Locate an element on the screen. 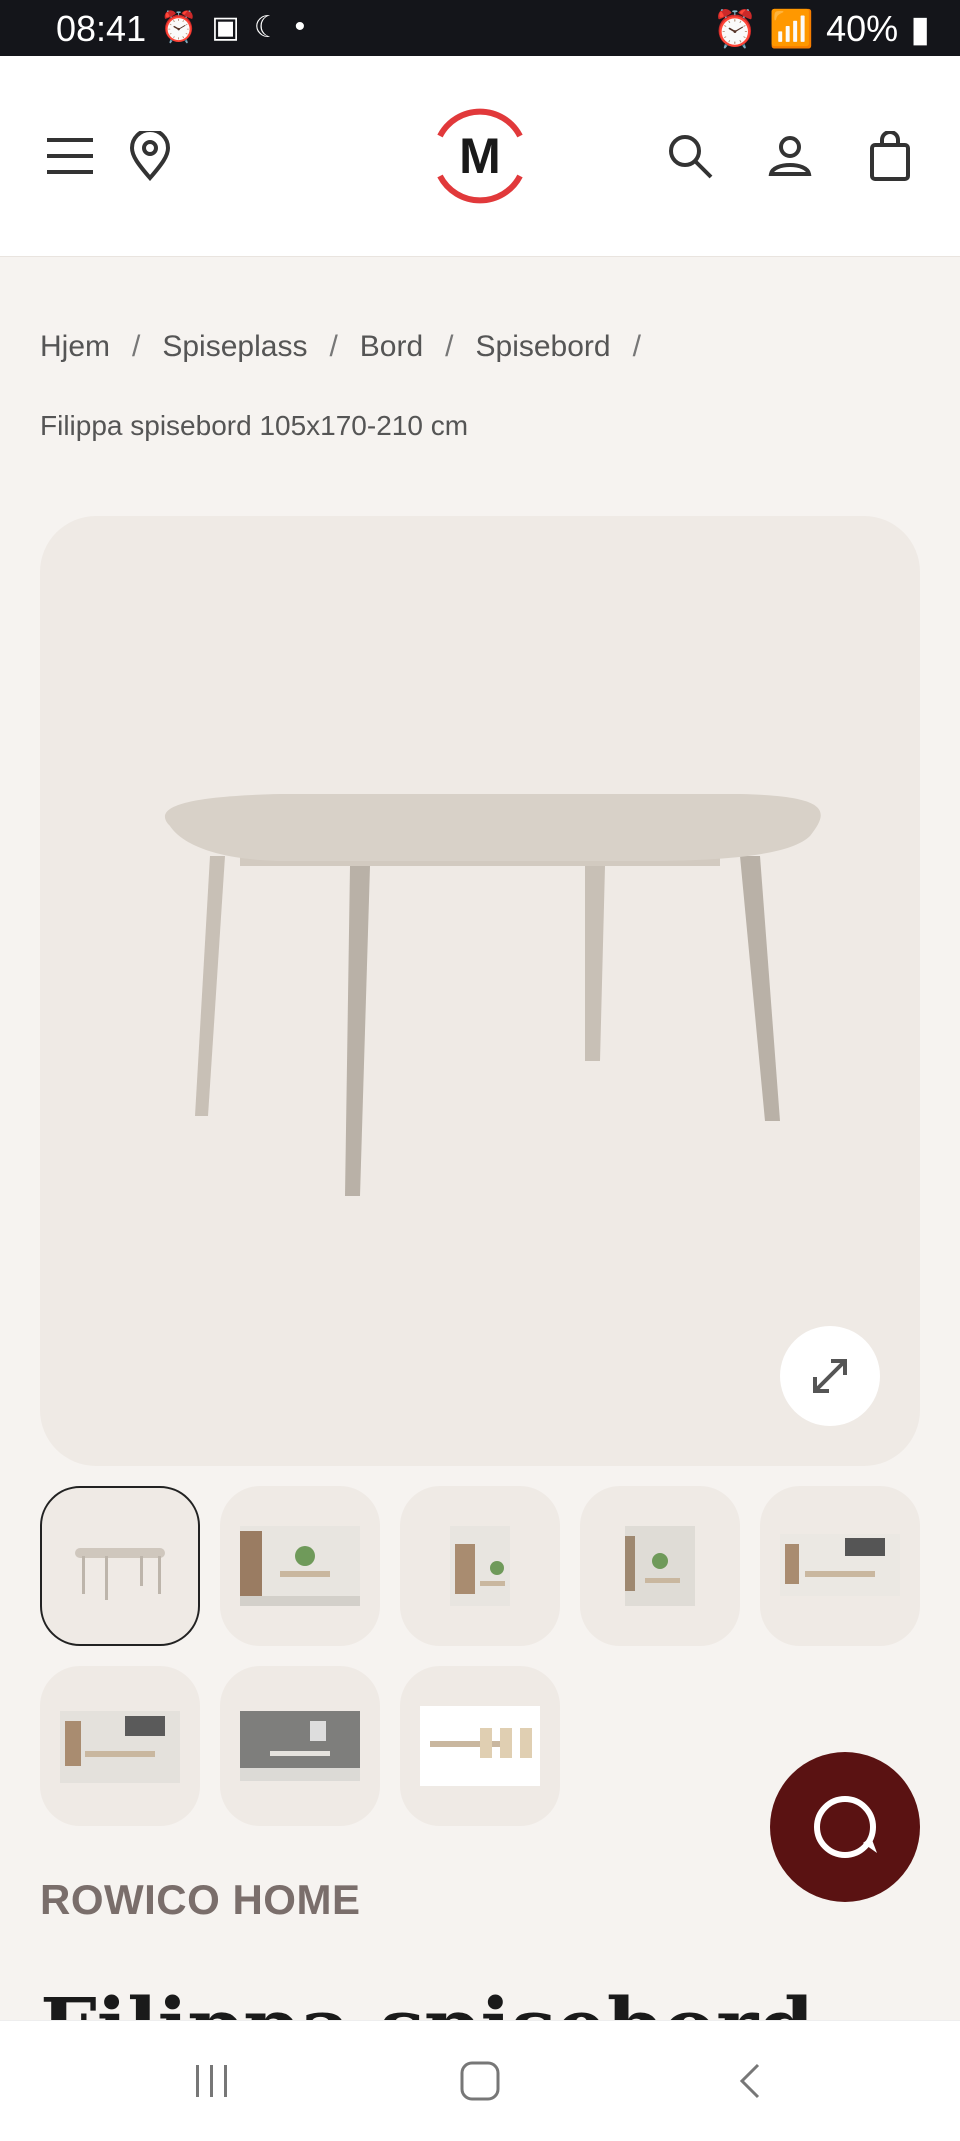 This screenshot has height=2141, width=960. chat-button is located at coordinates (845, 1827).